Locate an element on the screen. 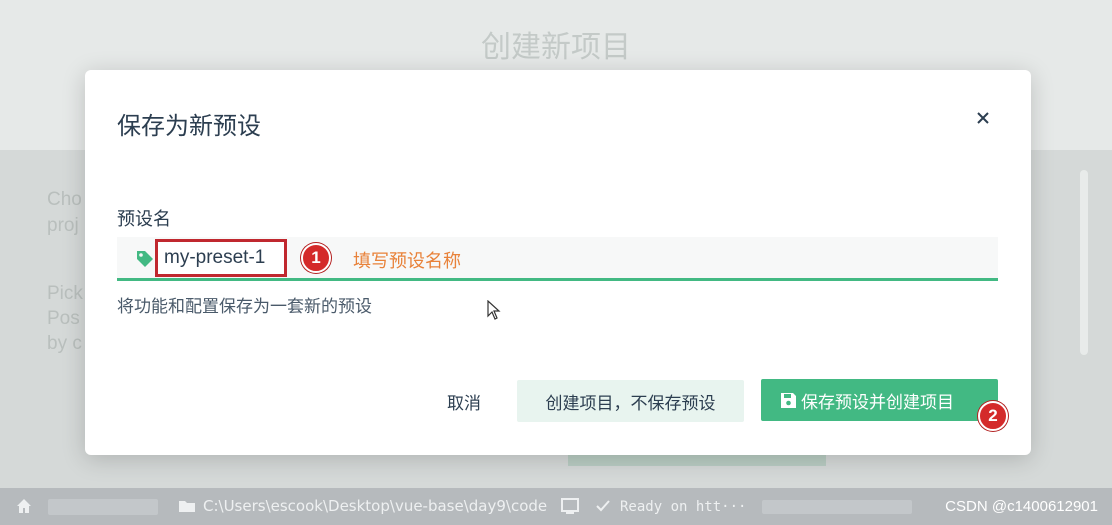 The height and width of the screenshot is (525, 1112). tag-icon is located at coordinates (145, 259).